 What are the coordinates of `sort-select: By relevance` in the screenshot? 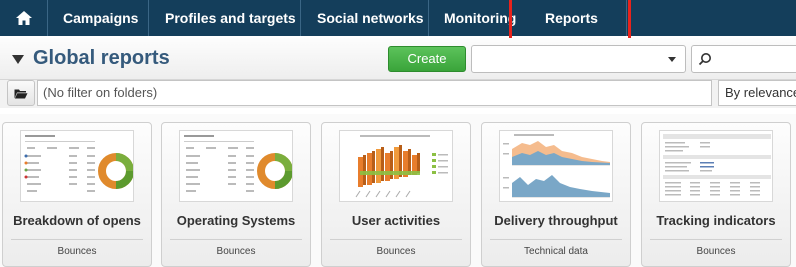 It's located at (757, 93).